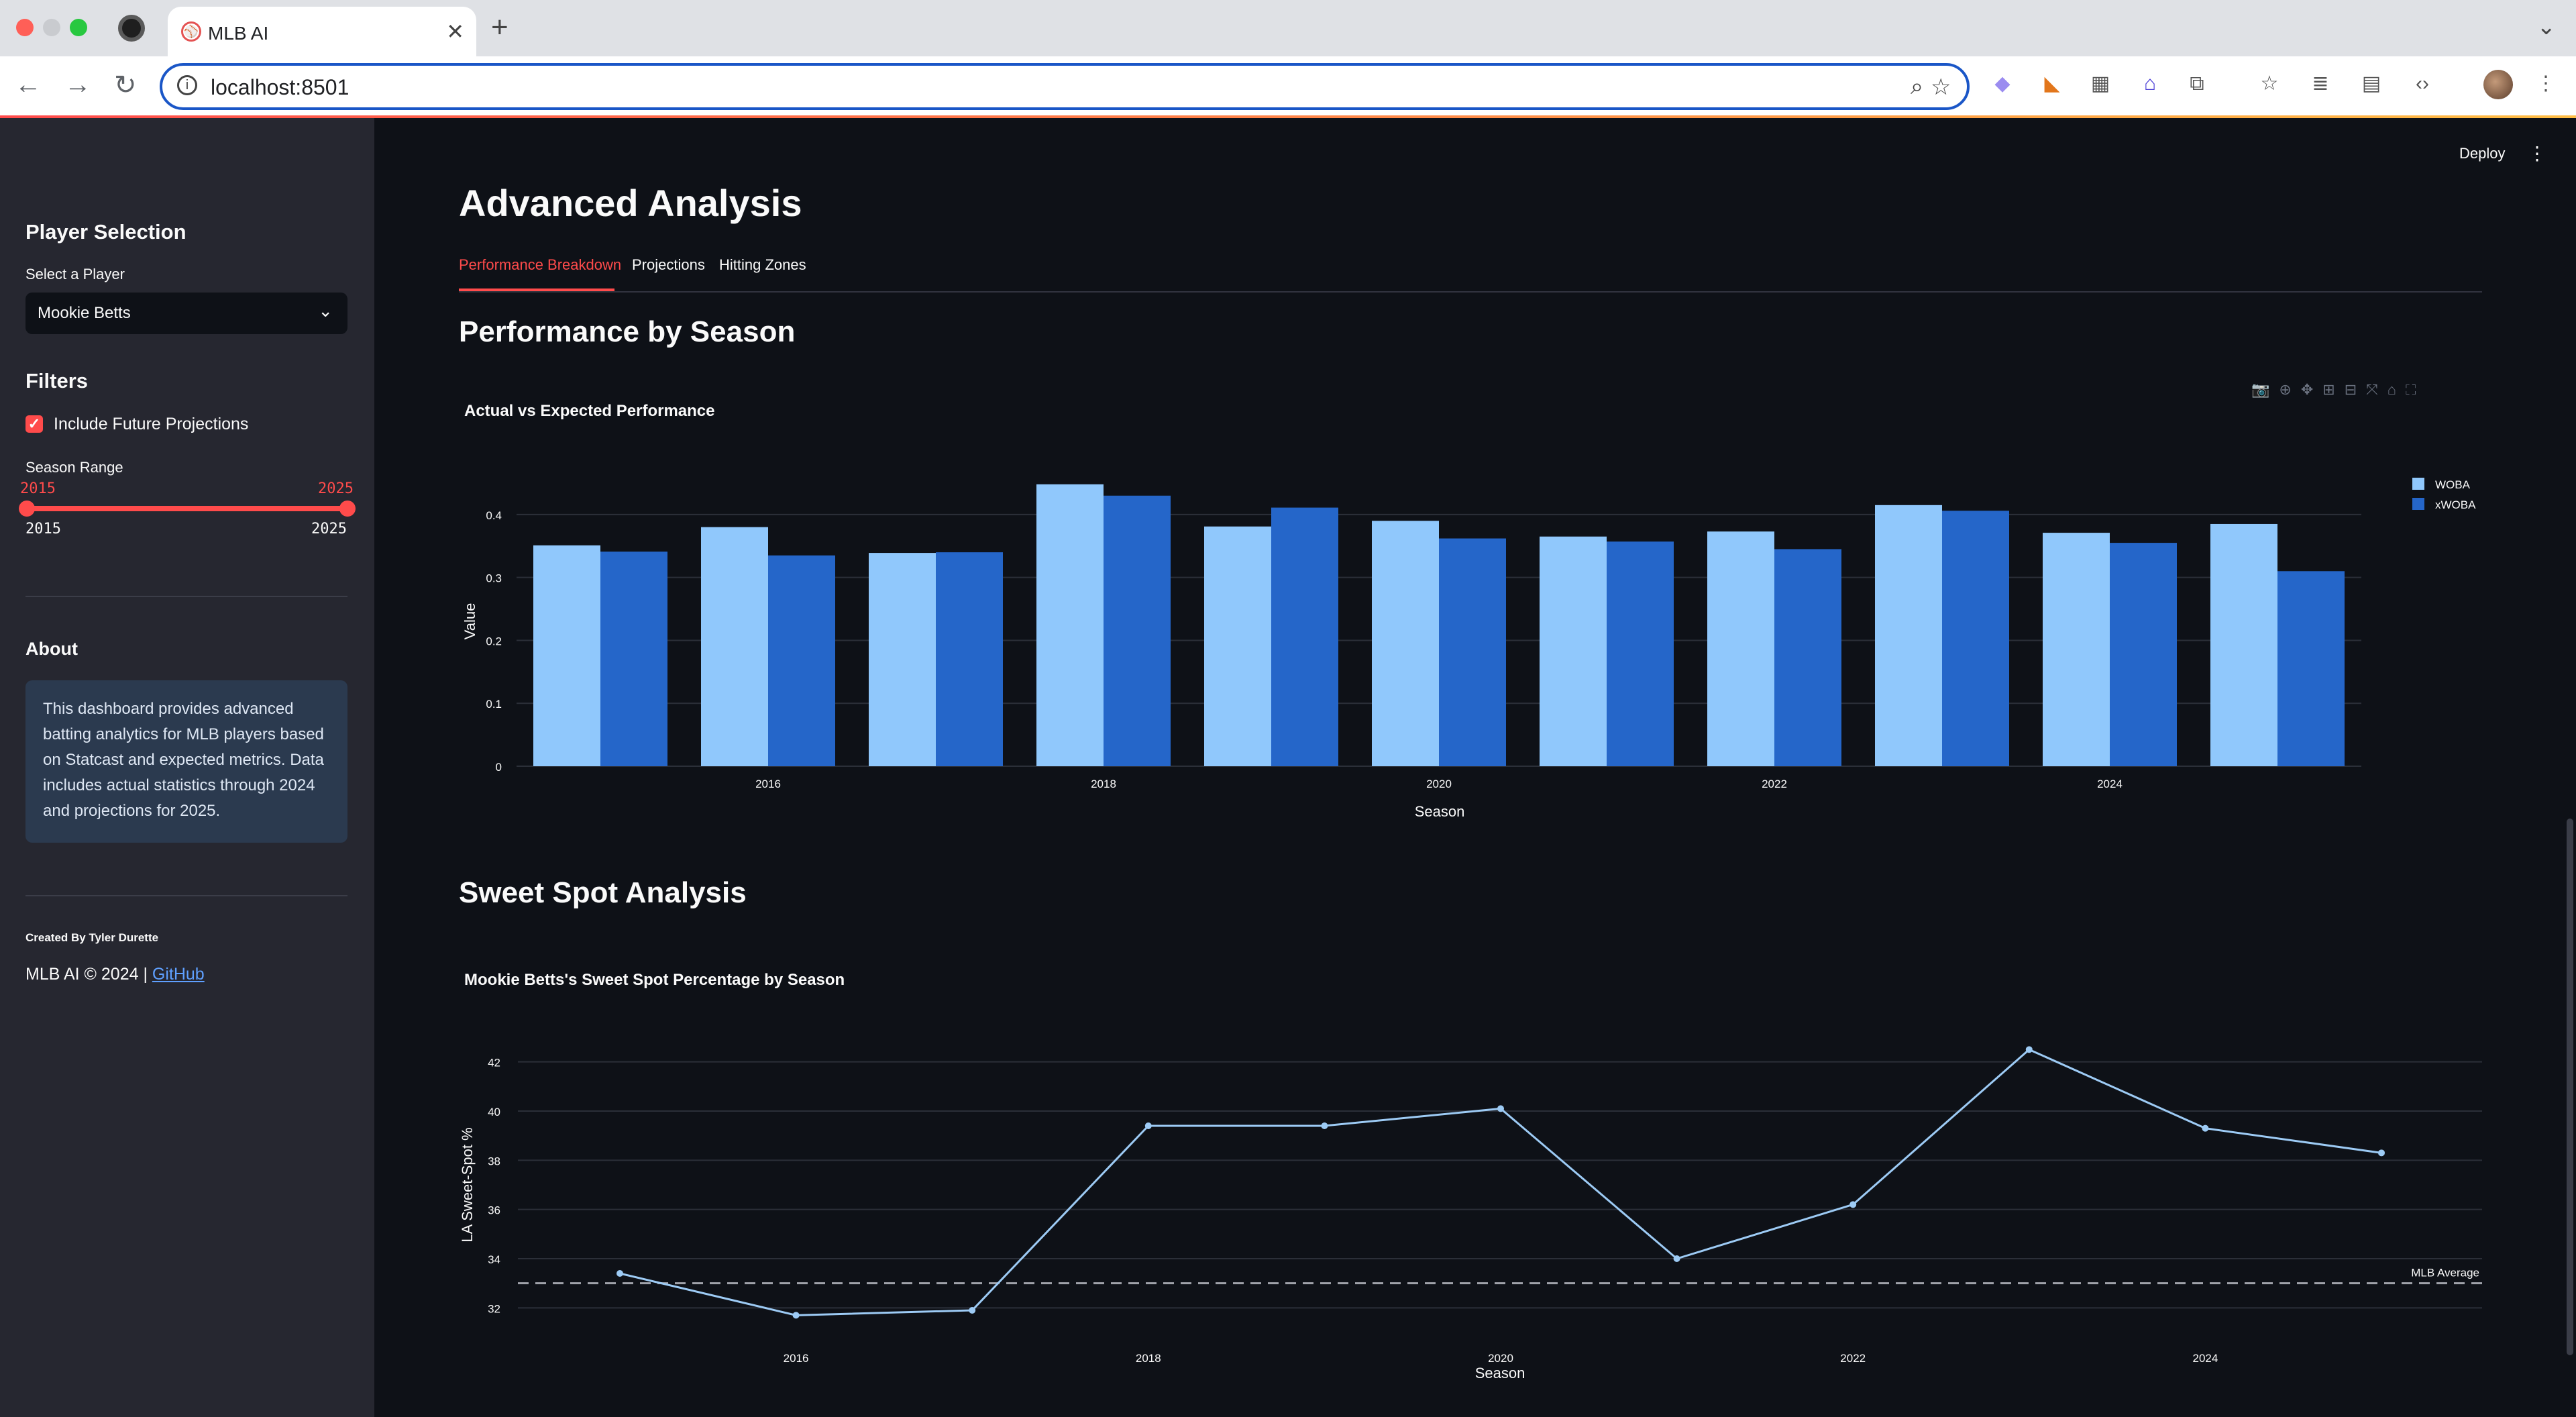 The image size is (2576, 1417). Describe the element at coordinates (1676, 1258) in the screenshot. I see `sweet-spot-point-2021` at that location.